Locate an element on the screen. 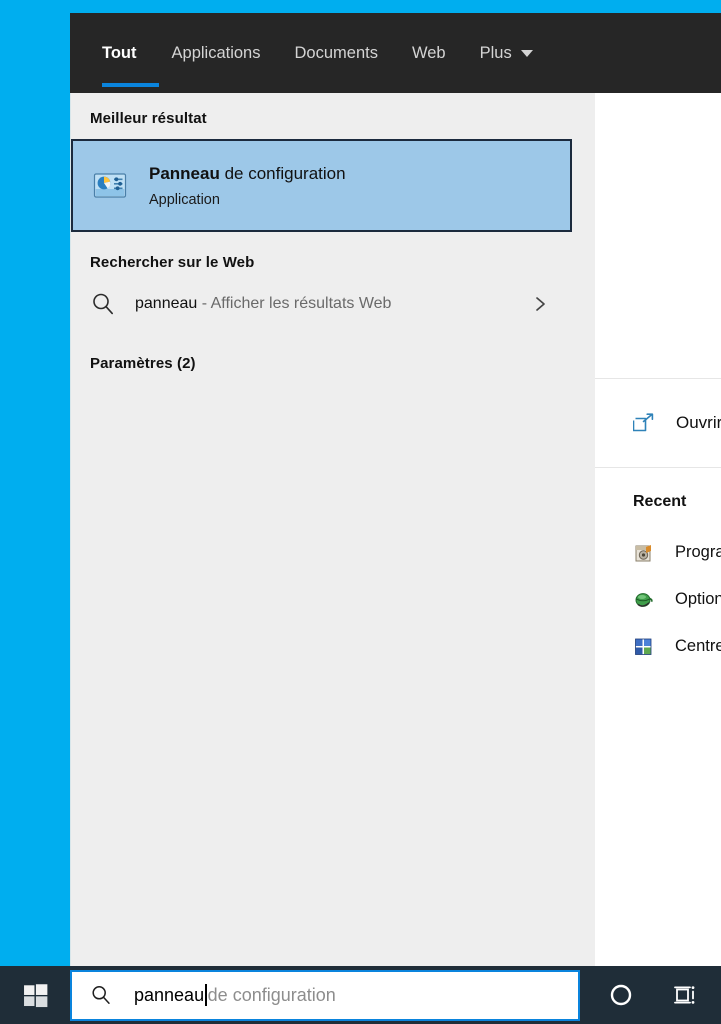 The image size is (721, 1024). start-button is located at coordinates (35, 995).